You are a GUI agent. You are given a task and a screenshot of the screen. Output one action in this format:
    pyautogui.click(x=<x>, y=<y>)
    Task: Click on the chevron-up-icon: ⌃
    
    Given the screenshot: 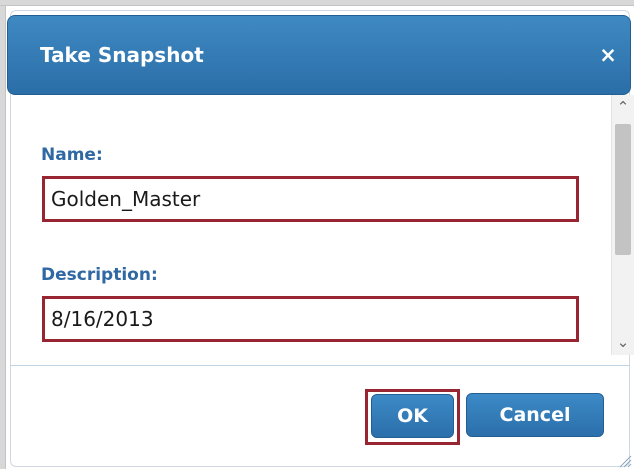 What is the action you would take?
    pyautogui.click(x=623, y=107)
    